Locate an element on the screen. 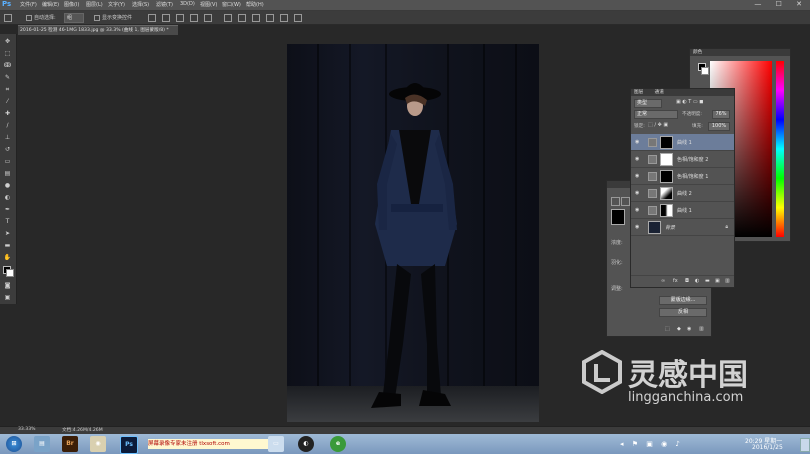 This screenshot has width=810, height=454. vector-mask-icon is located at coordinates (625, 201).